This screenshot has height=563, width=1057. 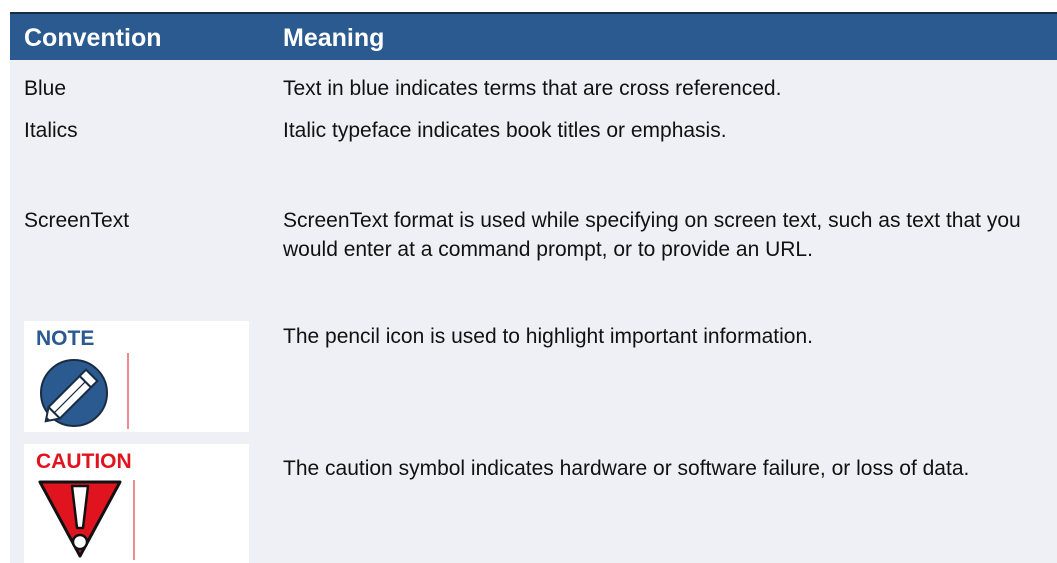 I want to click on note-label: NOTE, so click(x=65, y=338).